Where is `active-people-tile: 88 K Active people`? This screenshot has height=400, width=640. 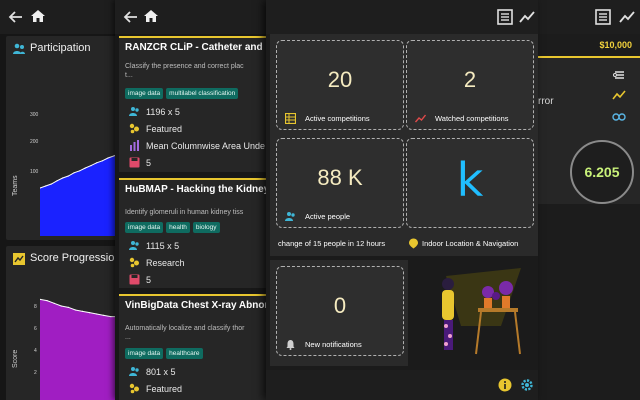
active-people-tile: 88 K Active people is located at coordinates (340, 183).